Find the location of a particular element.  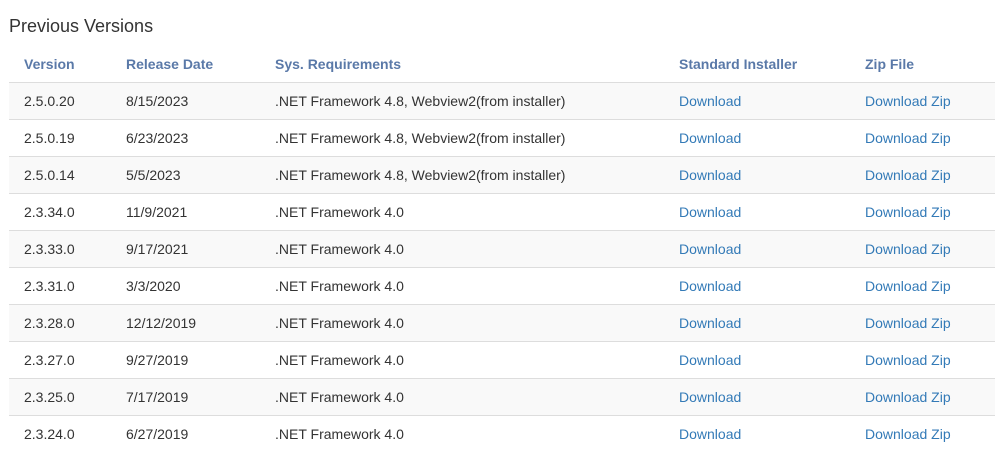

version-cell: 2.3.28.0 is located at coordinates (60, 323).